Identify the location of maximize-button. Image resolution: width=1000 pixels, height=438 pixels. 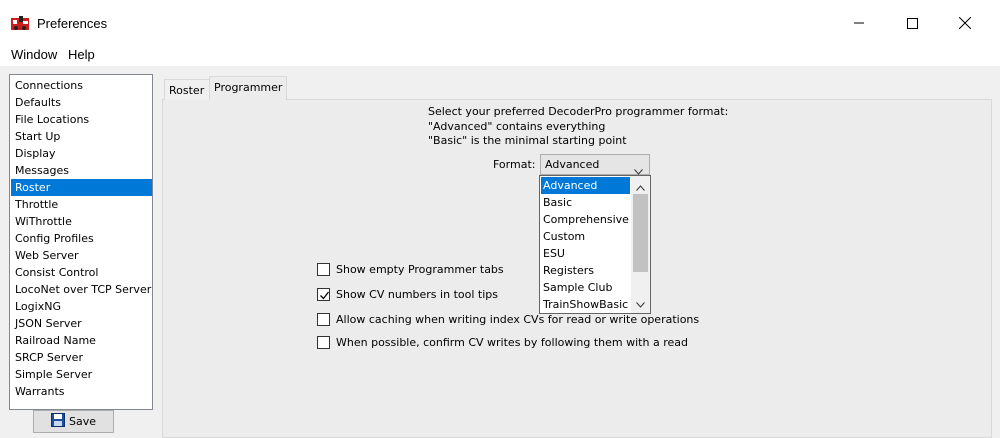
(912, 23).